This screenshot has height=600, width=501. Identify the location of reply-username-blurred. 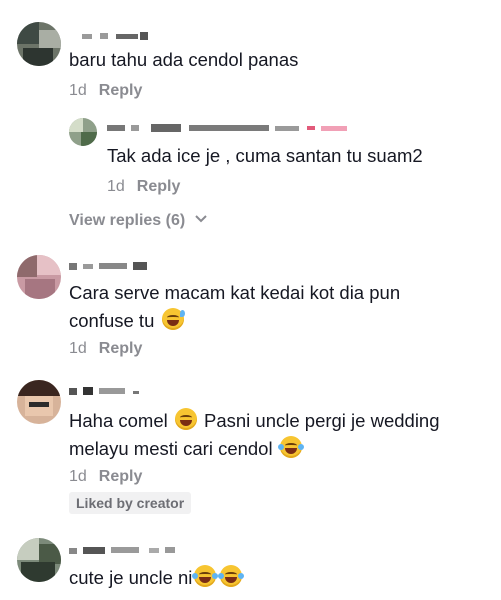
(227, 128).